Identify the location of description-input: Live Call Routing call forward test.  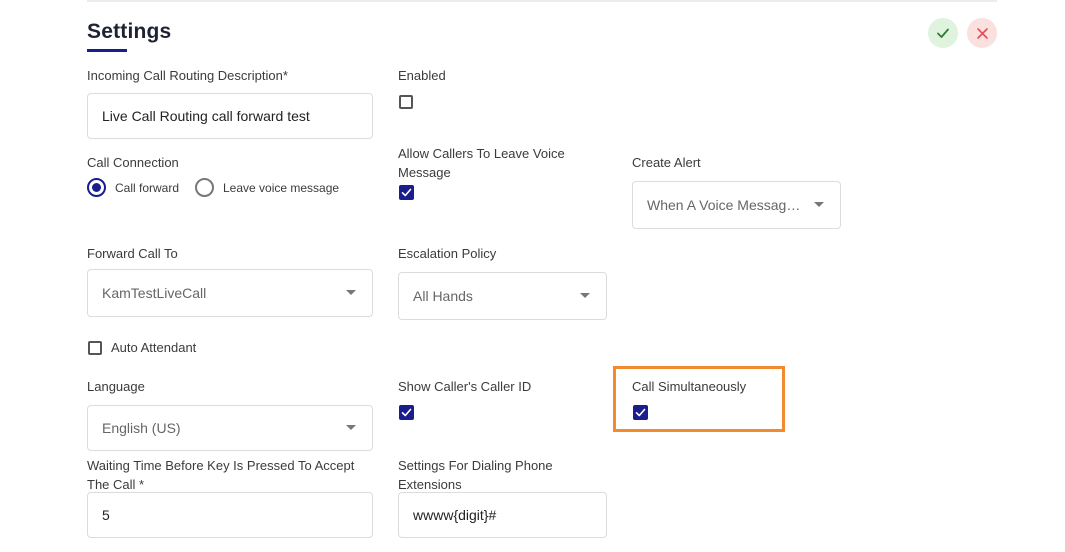
(230, 116).